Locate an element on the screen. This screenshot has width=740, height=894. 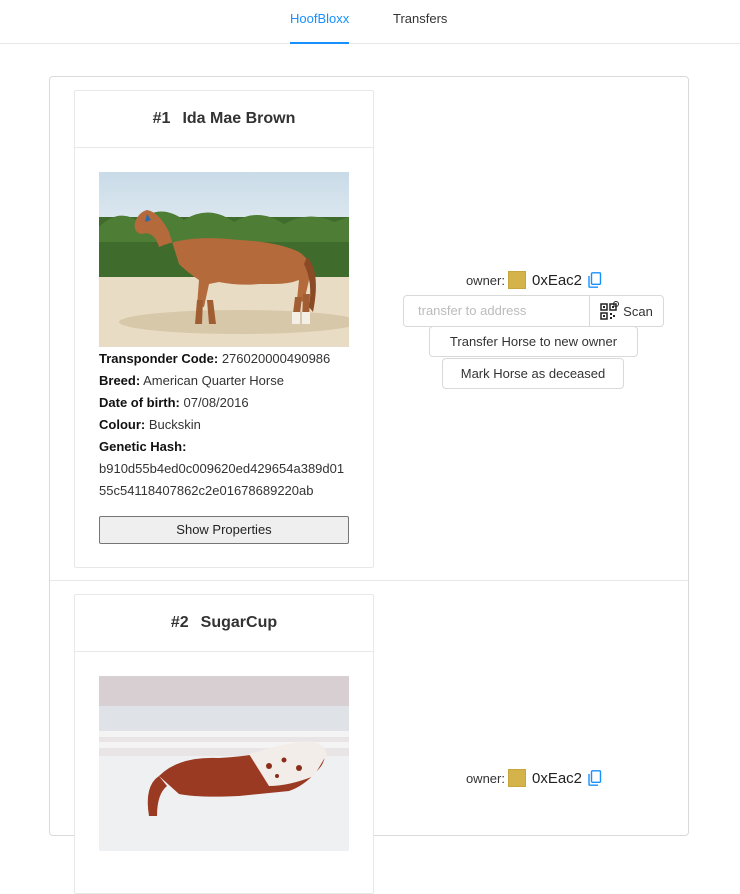
scan-button: Scan is located at coordinates (626, 311).